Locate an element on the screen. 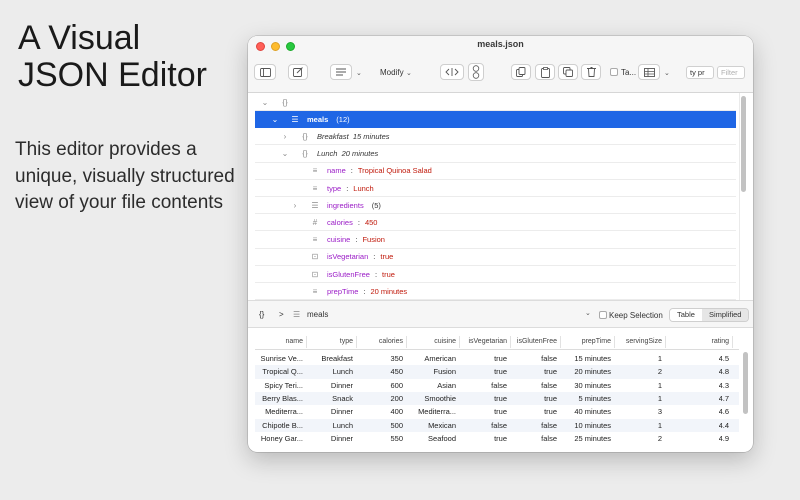  node-key: isVegetarian is located at coordinates (348, 257).